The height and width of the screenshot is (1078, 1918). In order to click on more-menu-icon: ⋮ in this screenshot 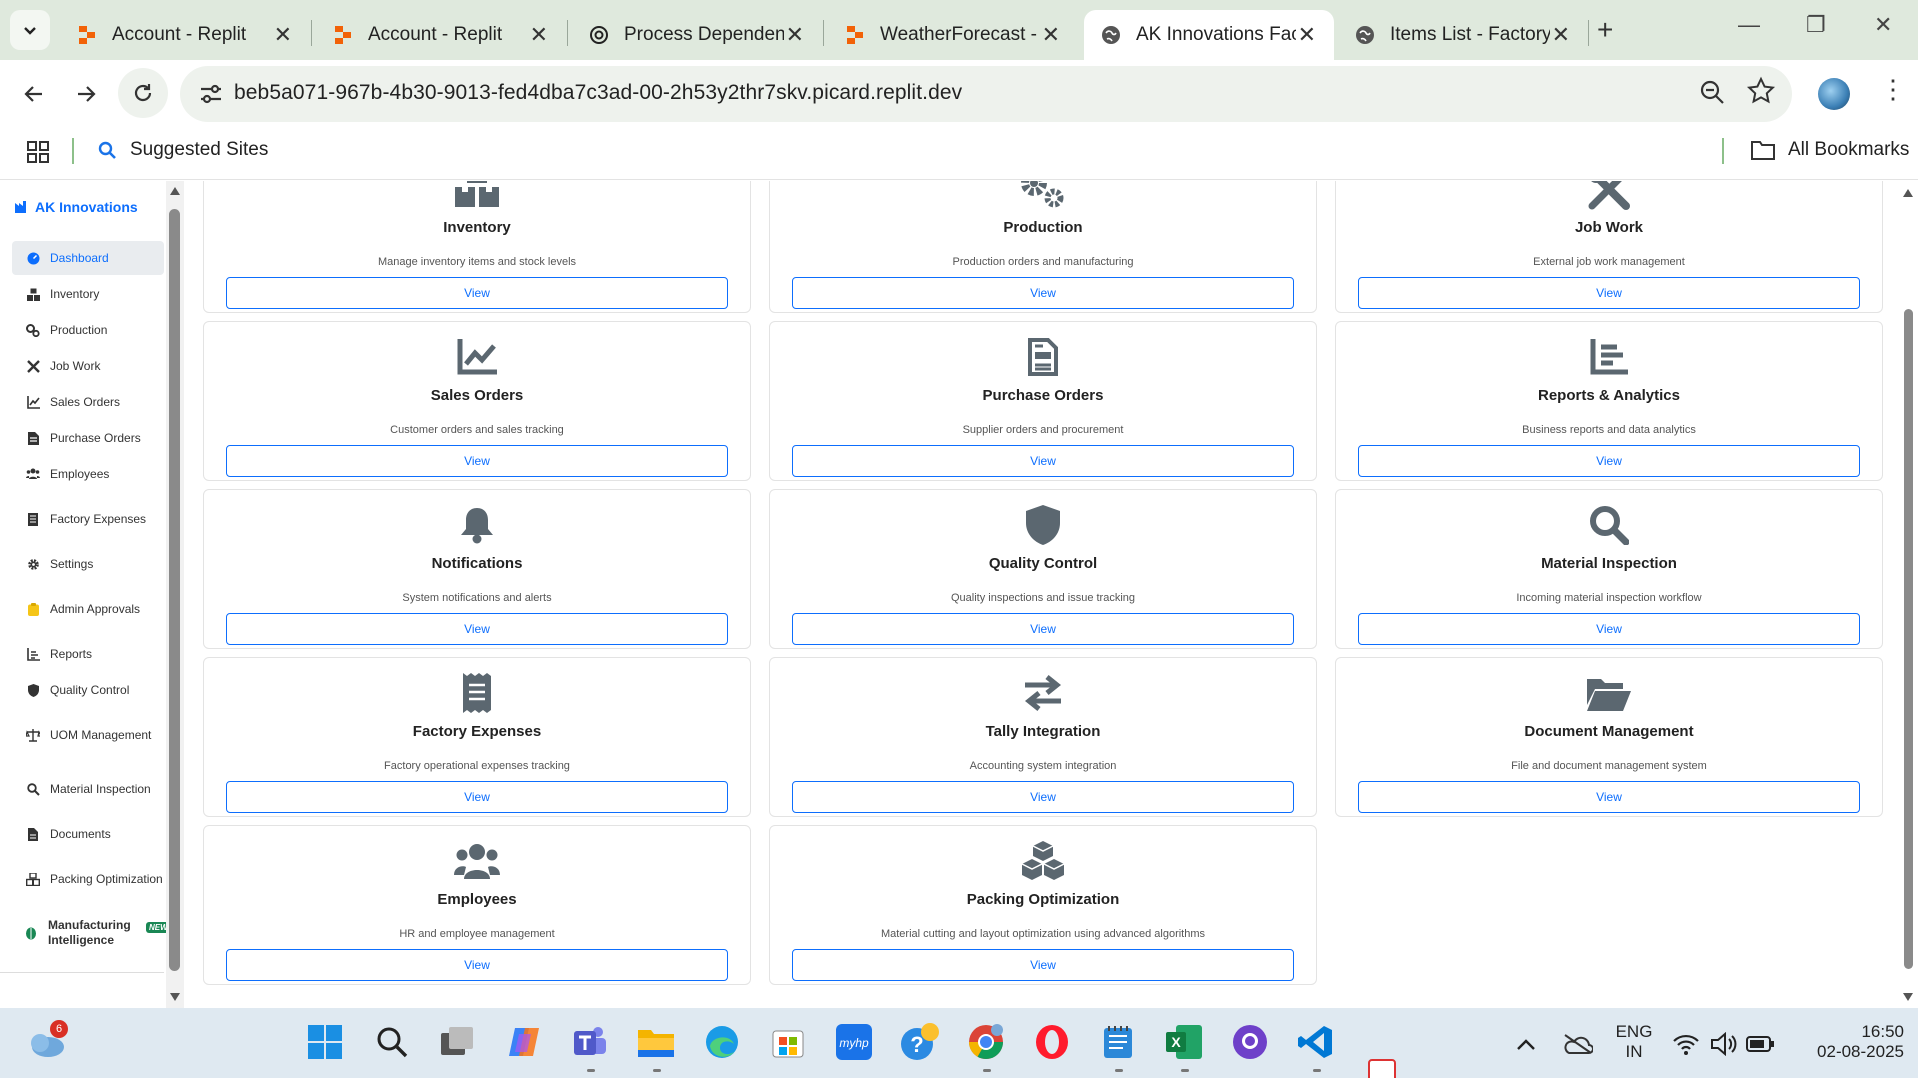, I will do `click(1893, 89)`.